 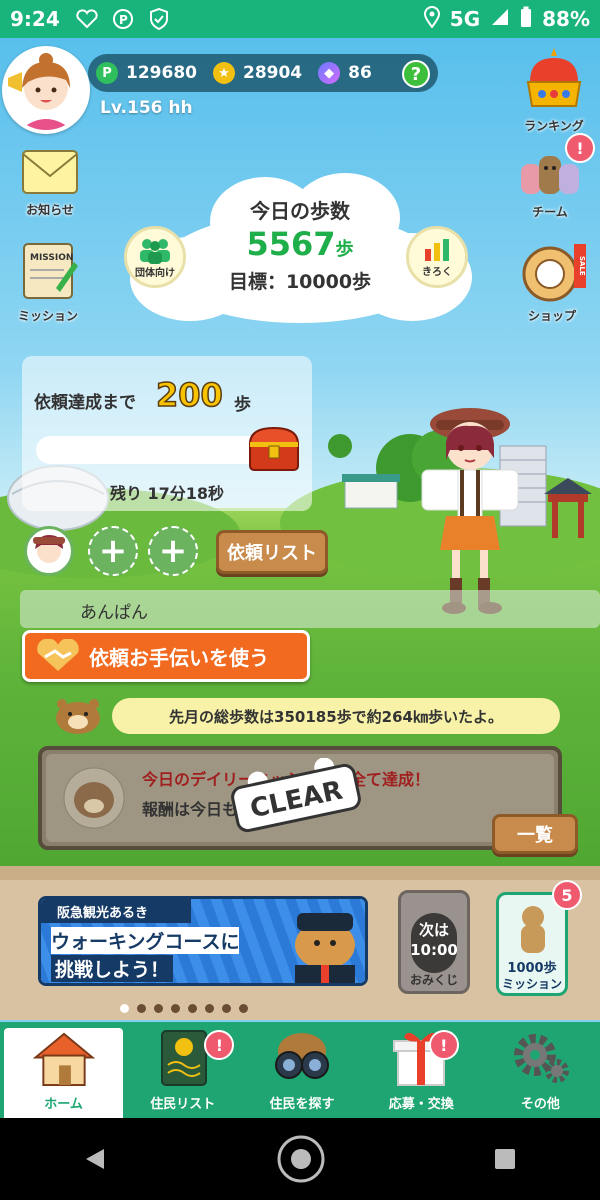 I want to click on record-button: きろく, so click(x=437, y=257).